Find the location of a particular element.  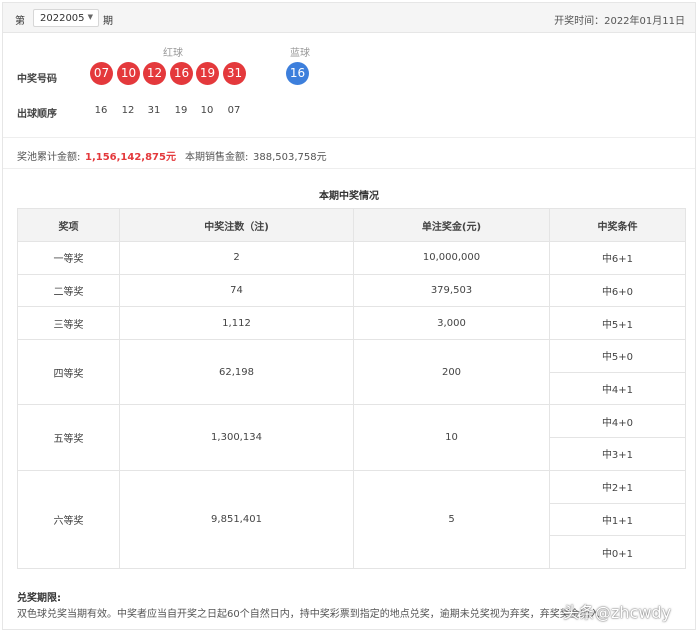

win-condition: 中6+1 is located at coordinates (617, 258).